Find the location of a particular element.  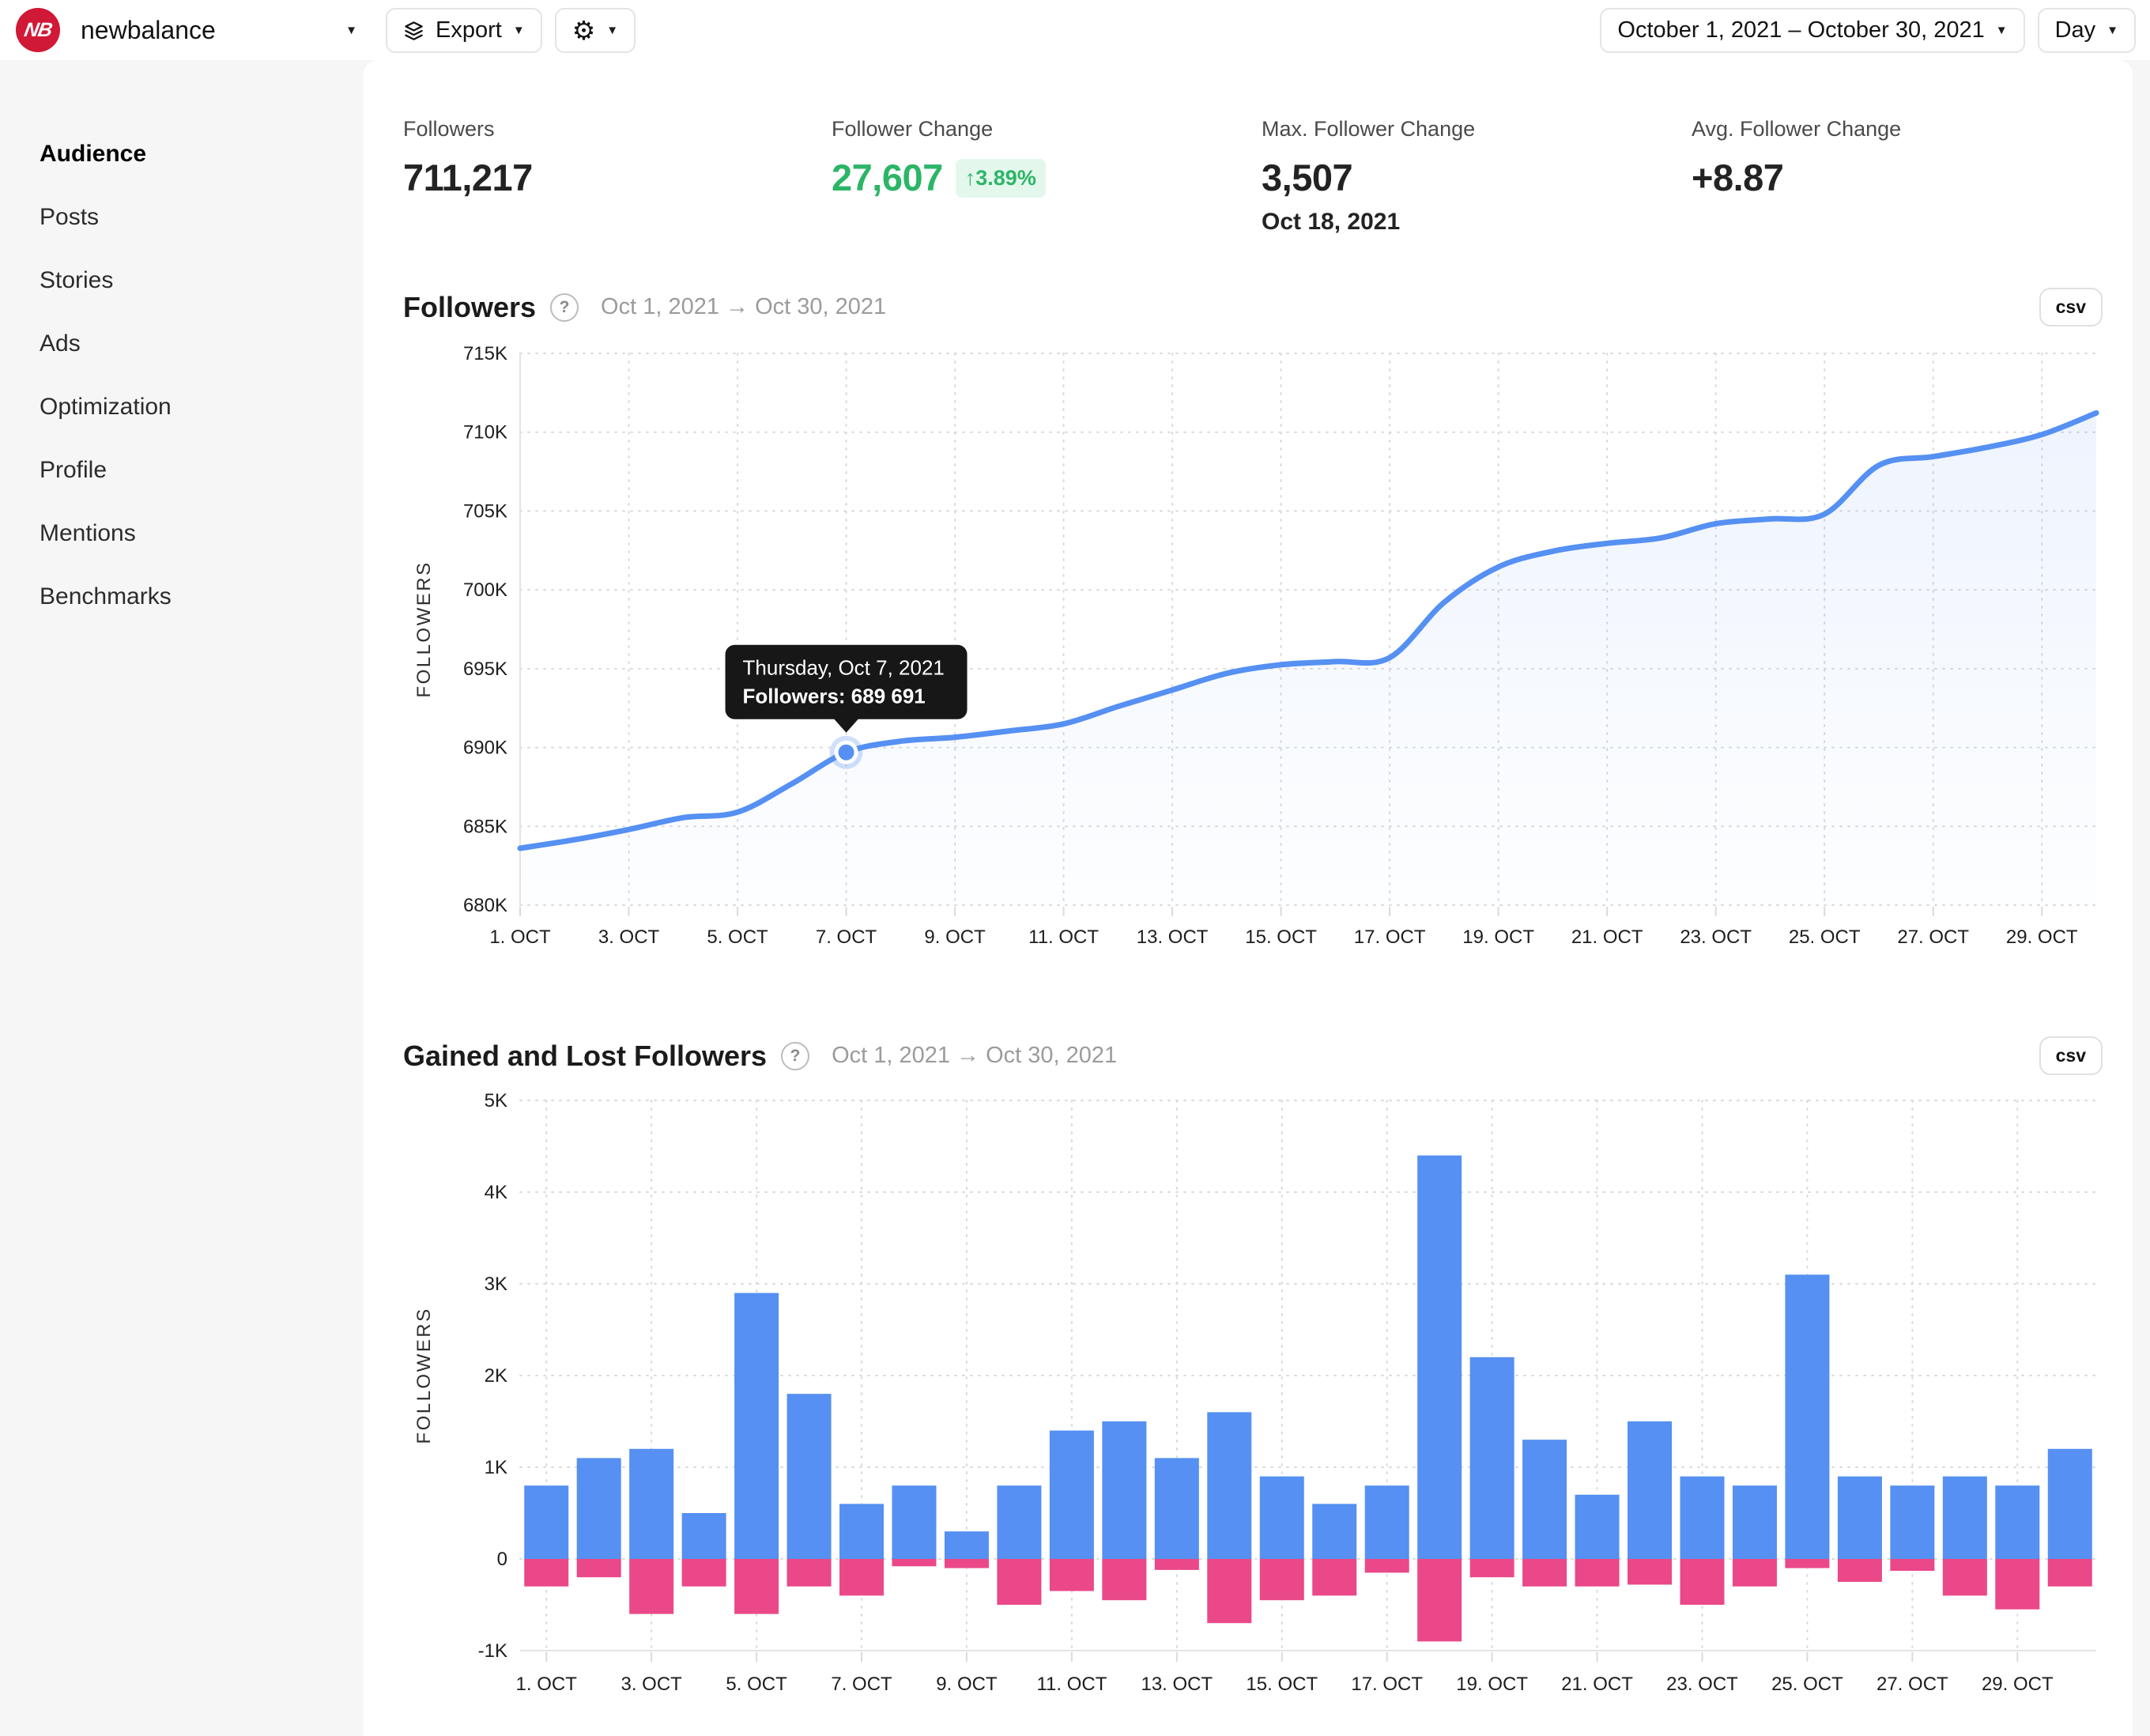

layers-icon is located at coordinates (414, 30).